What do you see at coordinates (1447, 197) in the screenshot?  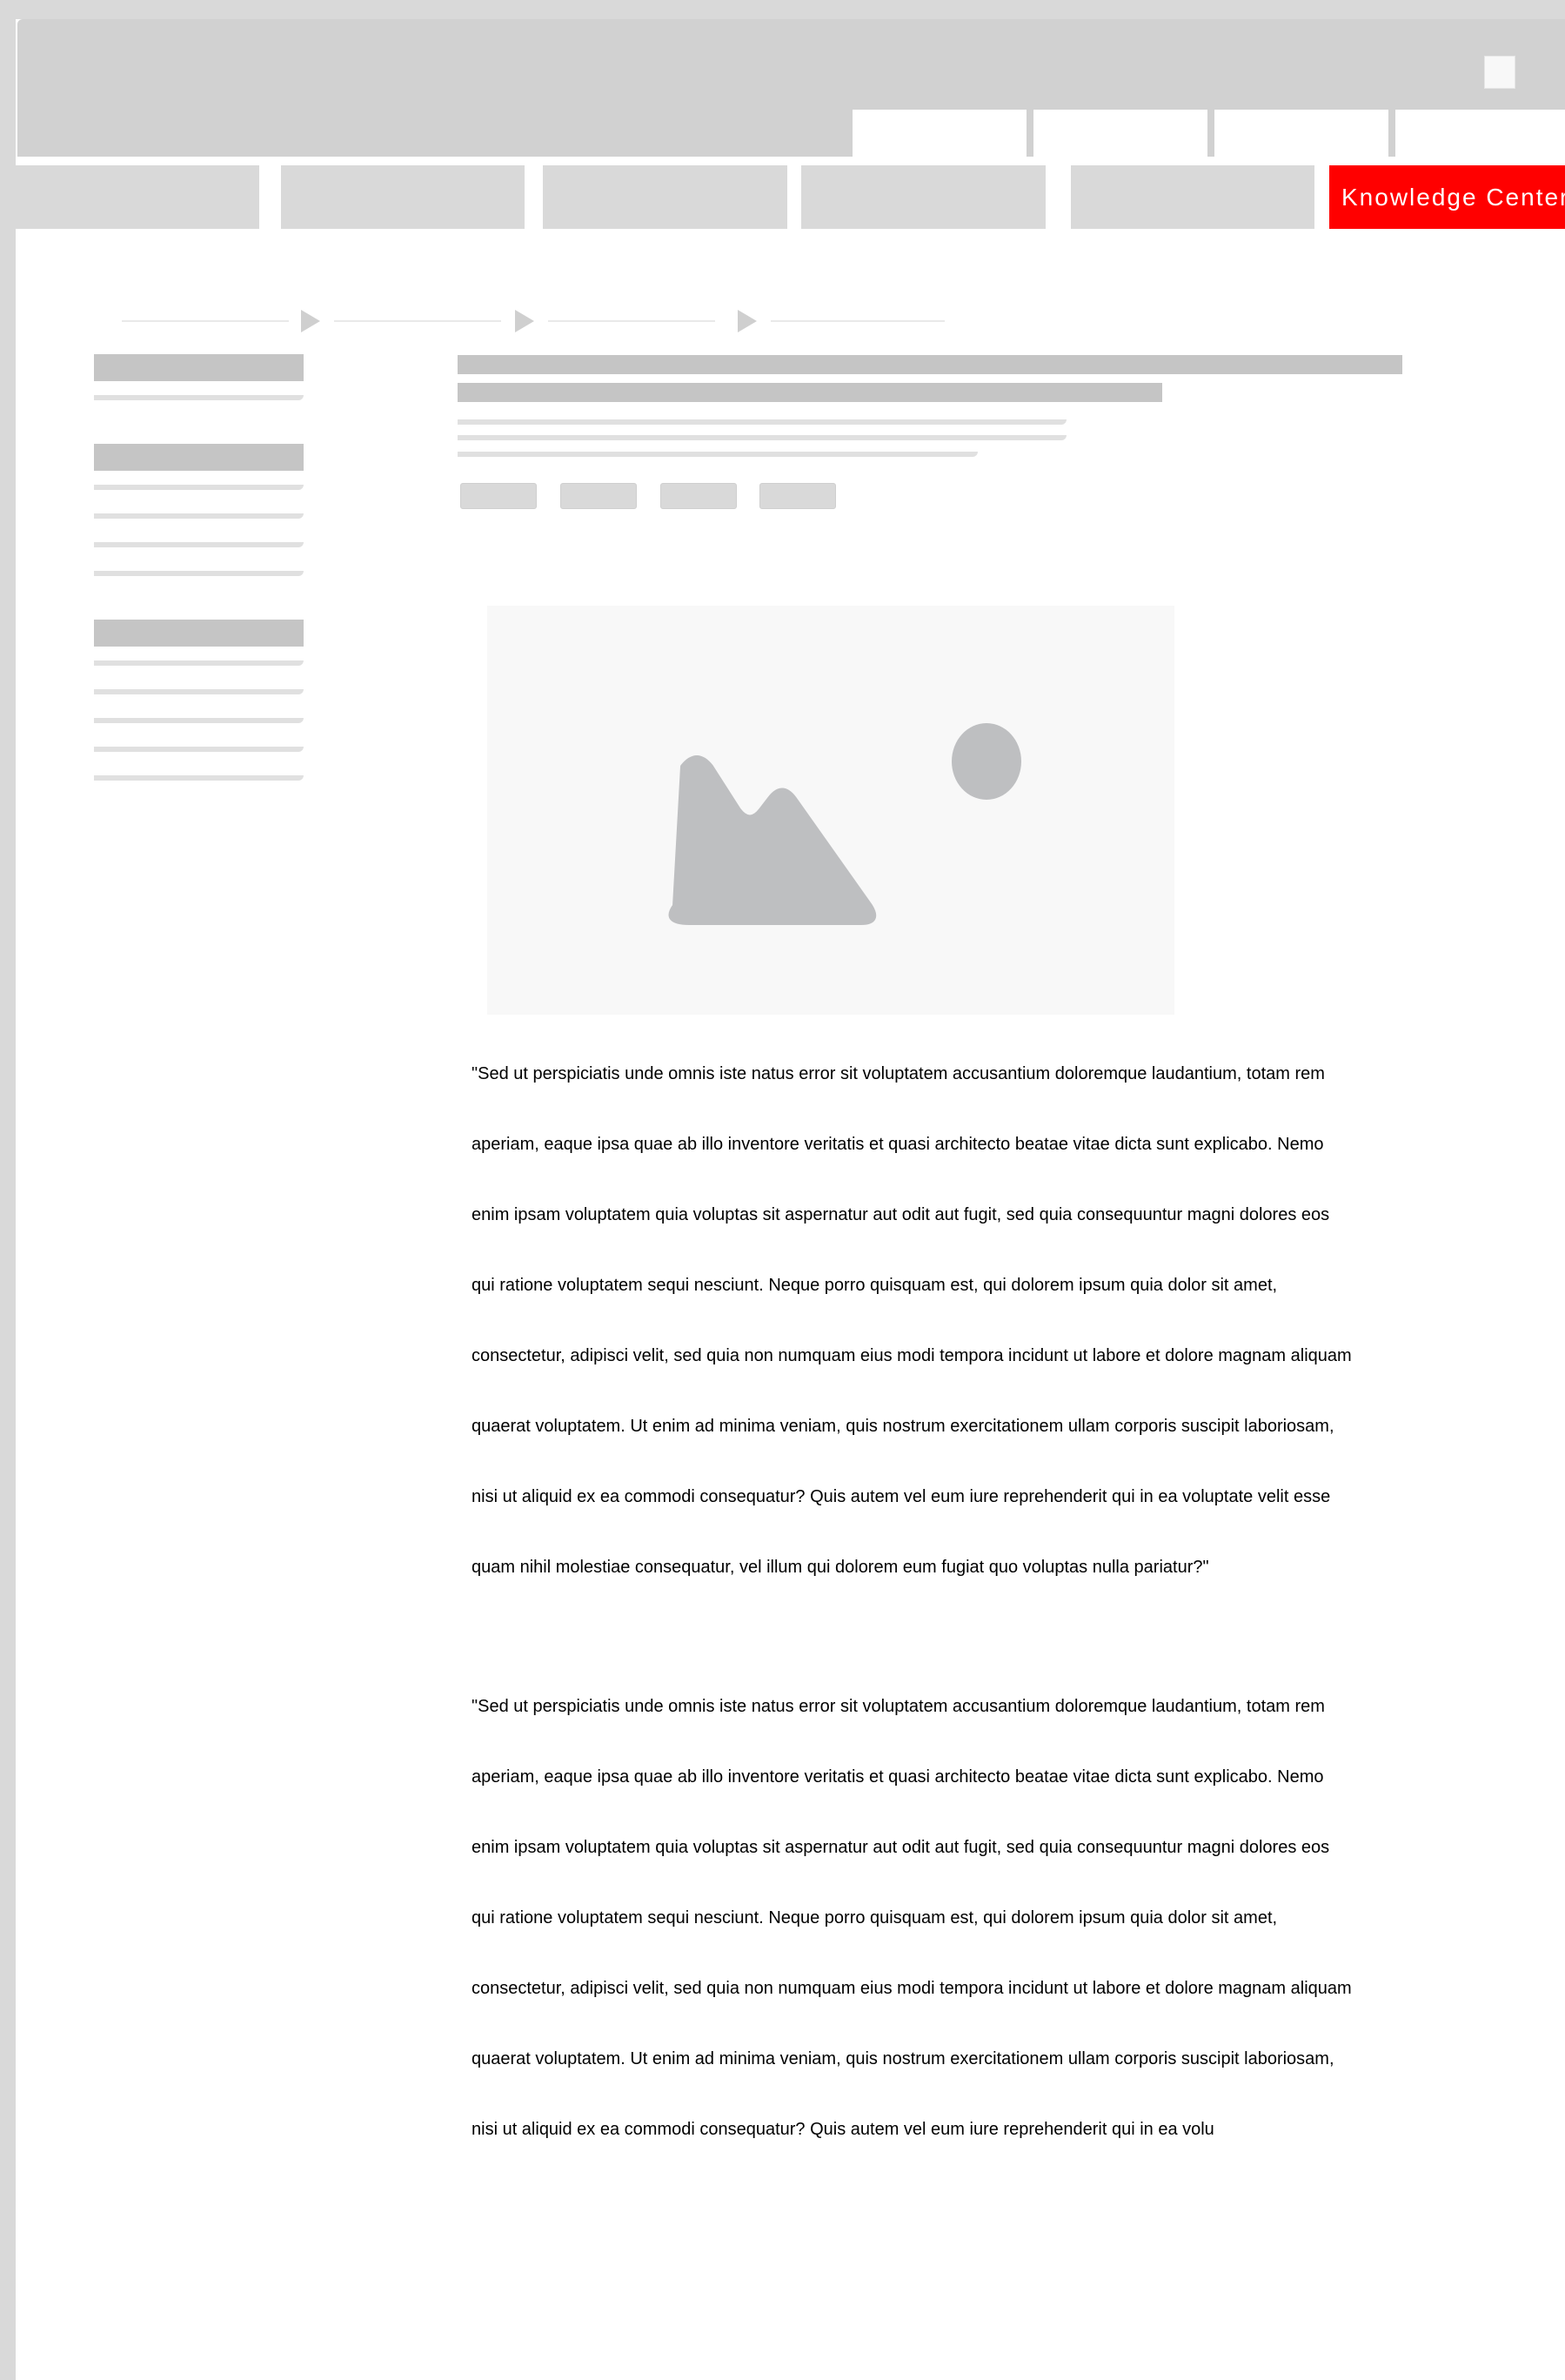 I see `nav-item-knowledge-center: Knowledge Center` at bounding box center [1447, 197].